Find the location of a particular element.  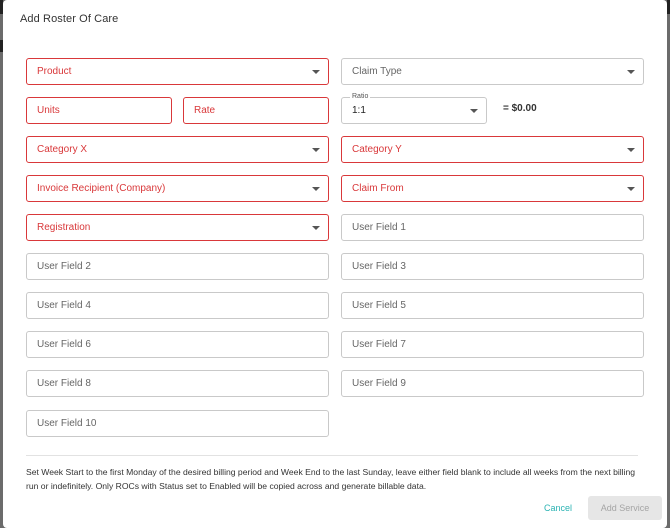

user-field-8-placeholder: User Field 8 is located at coordinates (64, 383).